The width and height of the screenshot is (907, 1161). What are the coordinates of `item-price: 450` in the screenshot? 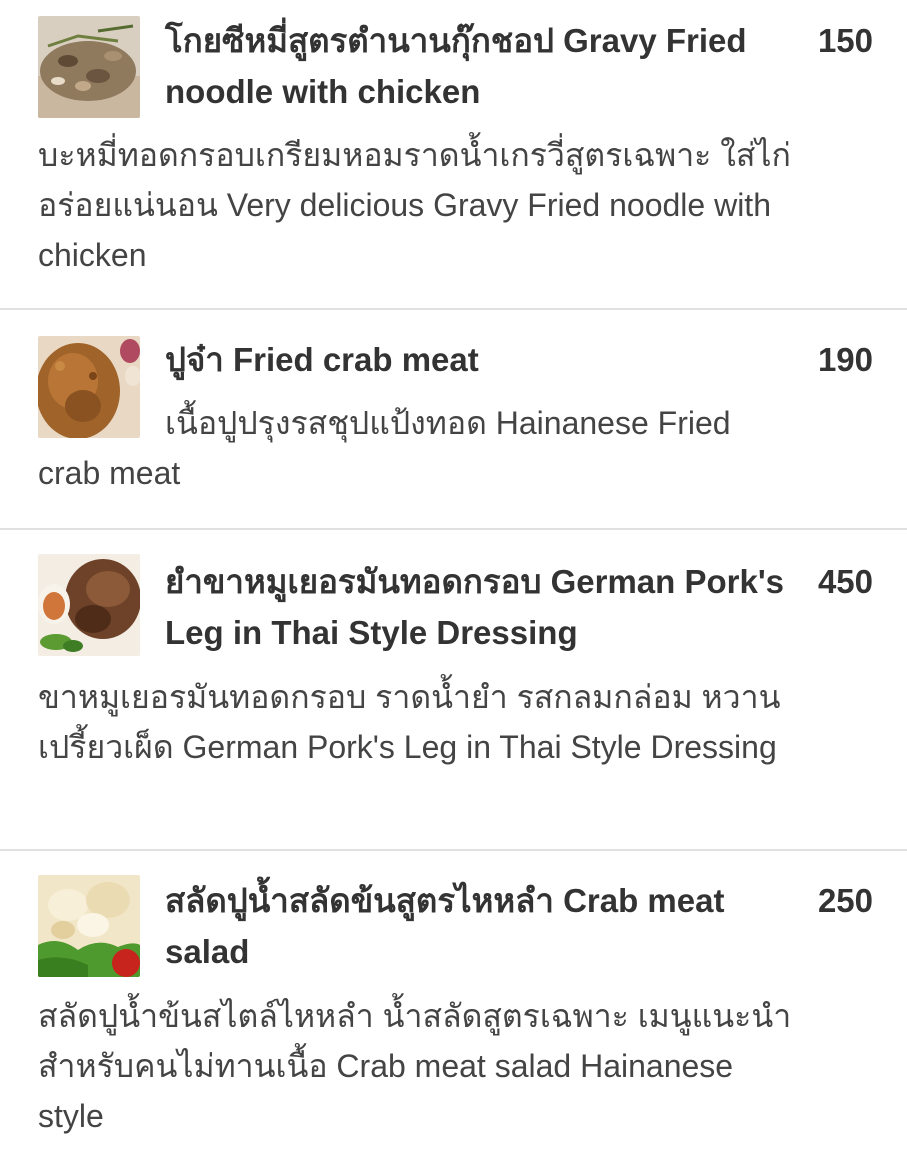 It's located at (845, 581).